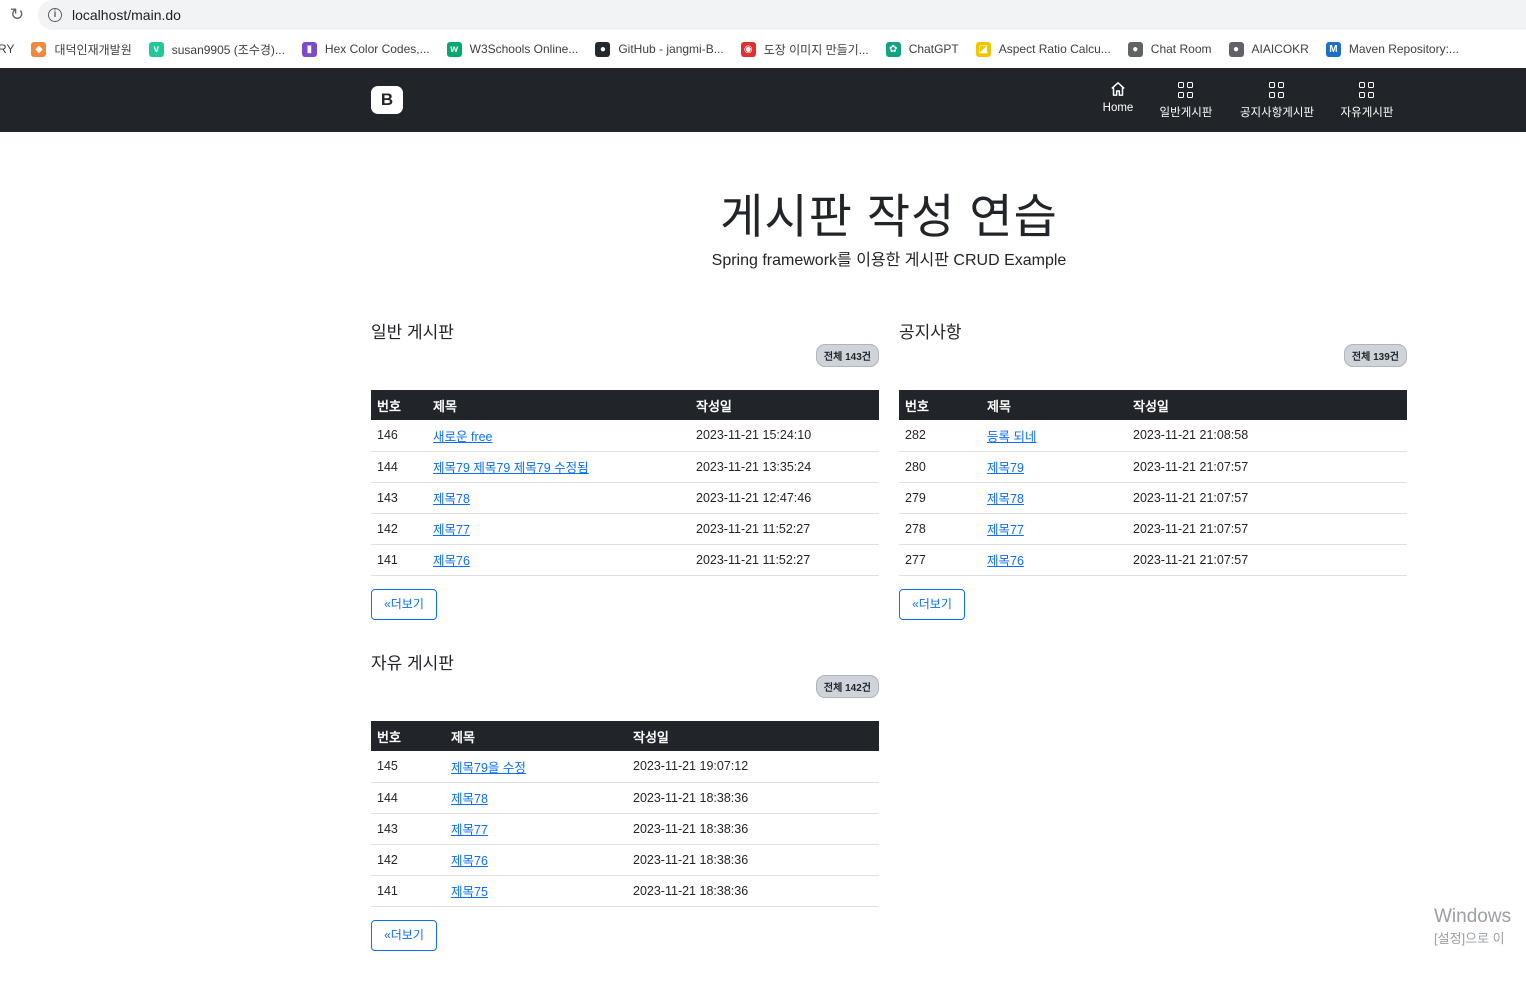 Image resolution: width=1526 pixels, height=985 pixels. What do you see at coordinates (847, 355) in the screenshot?
I see `general-board-count-badge: 전체 143건` at bounding box center [847, 355].